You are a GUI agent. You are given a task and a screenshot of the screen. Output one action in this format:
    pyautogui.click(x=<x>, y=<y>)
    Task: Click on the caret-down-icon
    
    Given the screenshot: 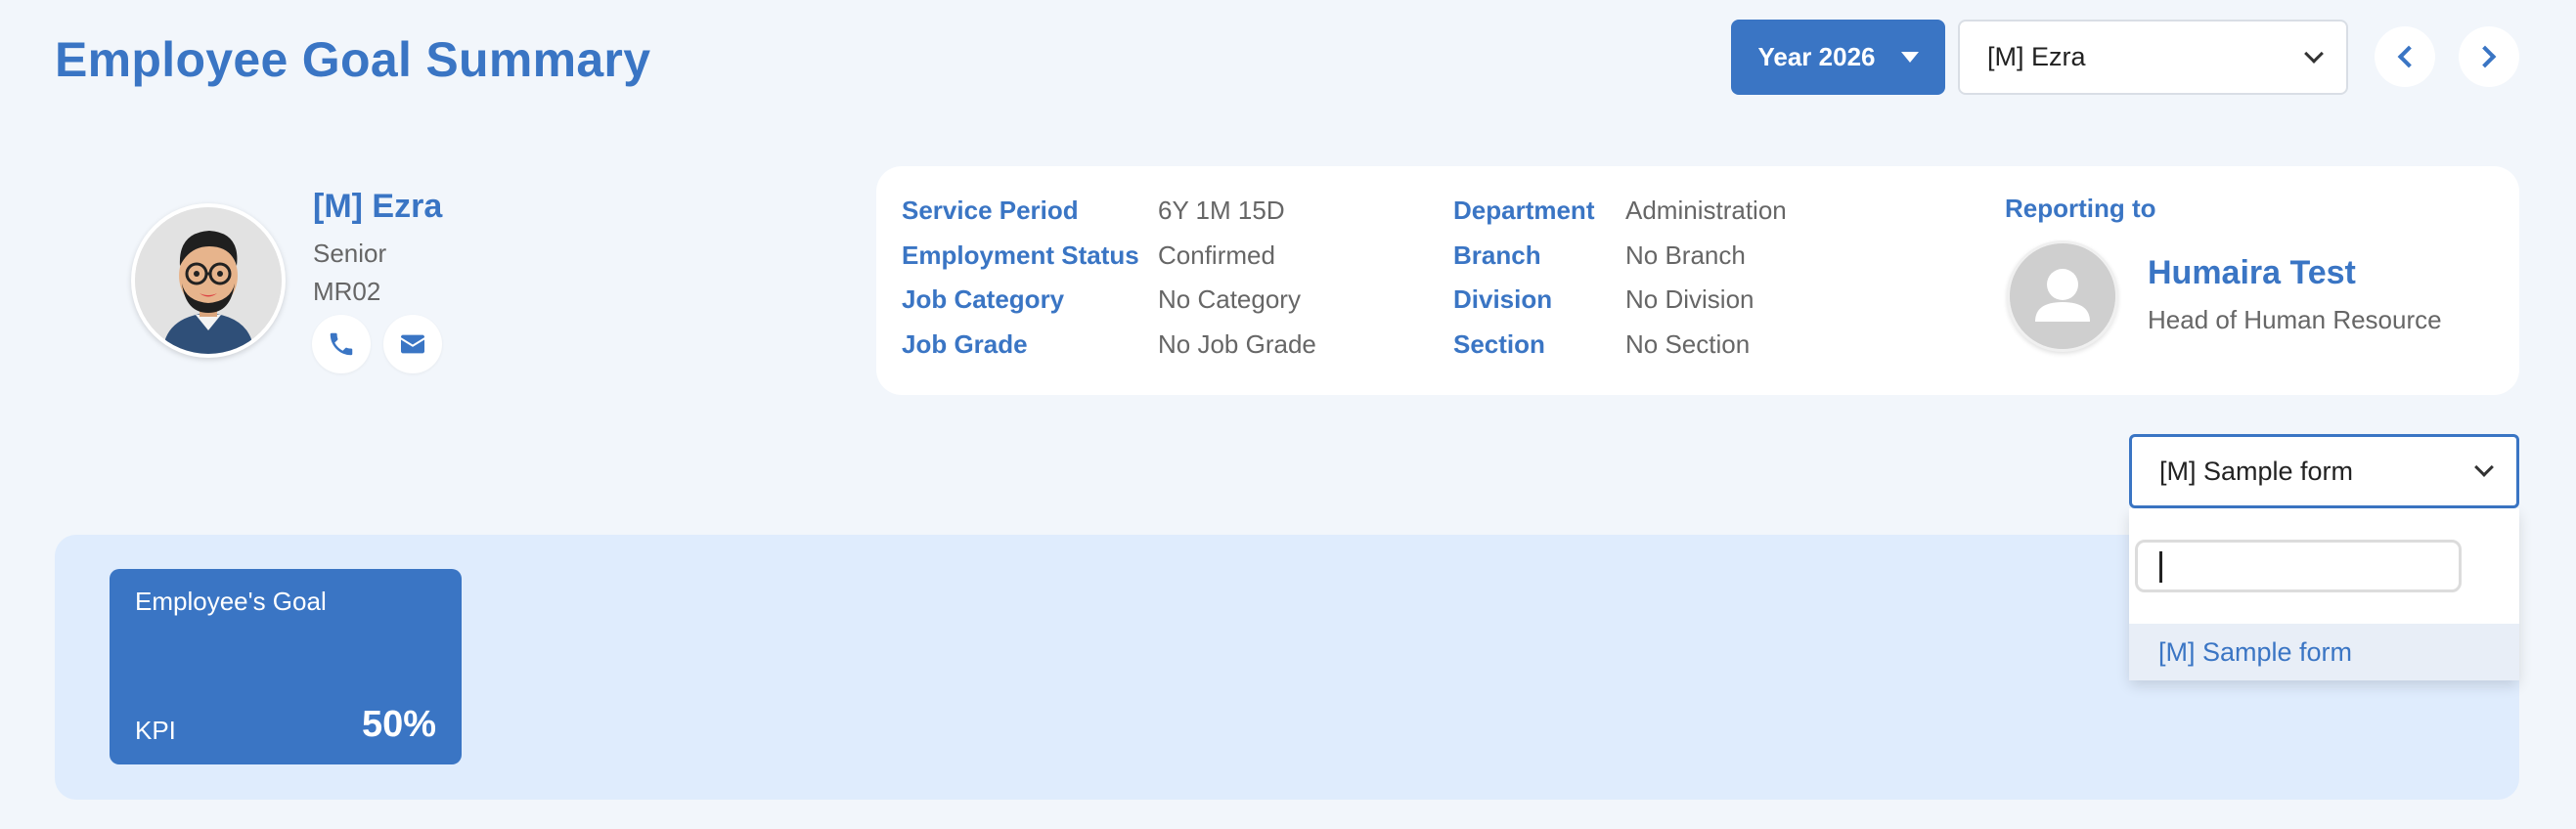 What is the action you would take?
    pyautogui.click(x=1909, y=57)
    